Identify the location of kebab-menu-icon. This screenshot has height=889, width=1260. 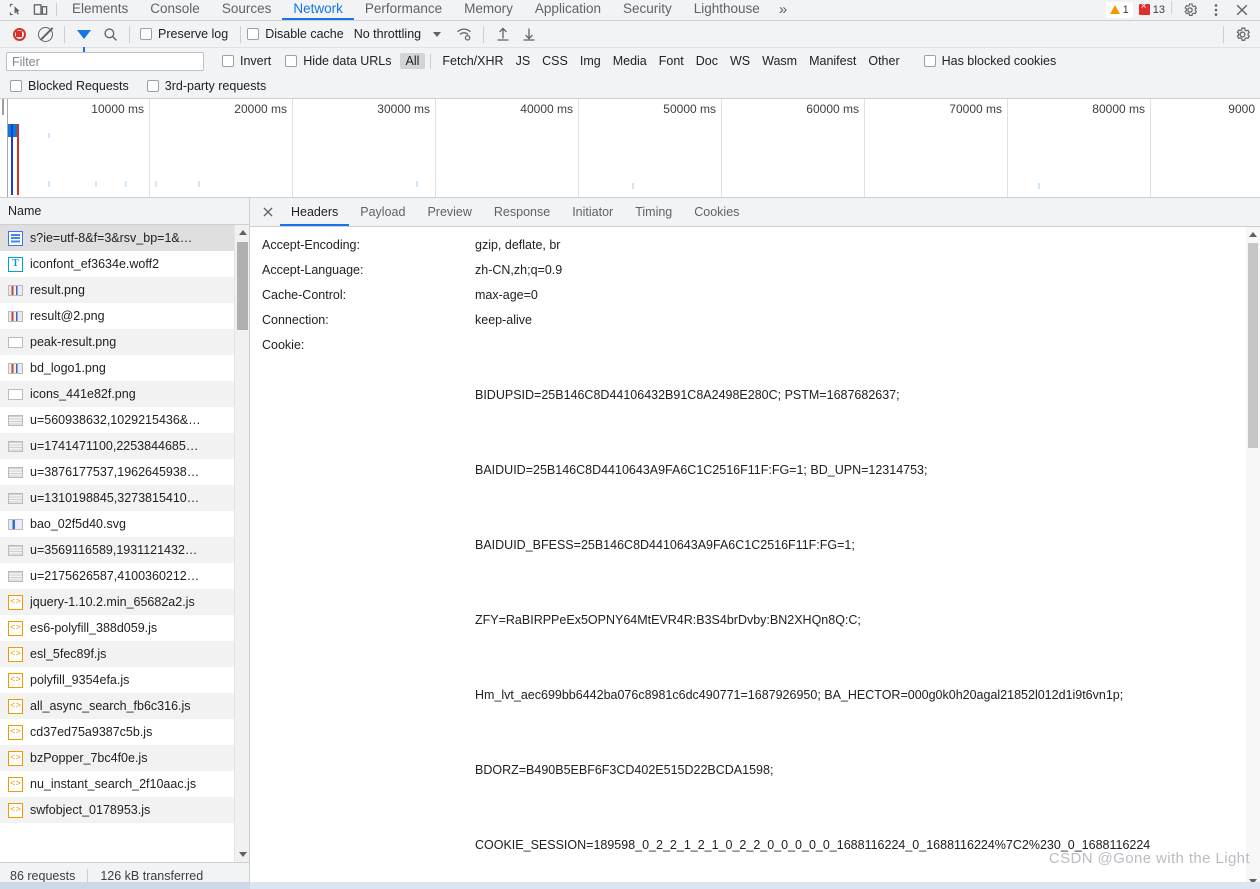
(1216, 10).